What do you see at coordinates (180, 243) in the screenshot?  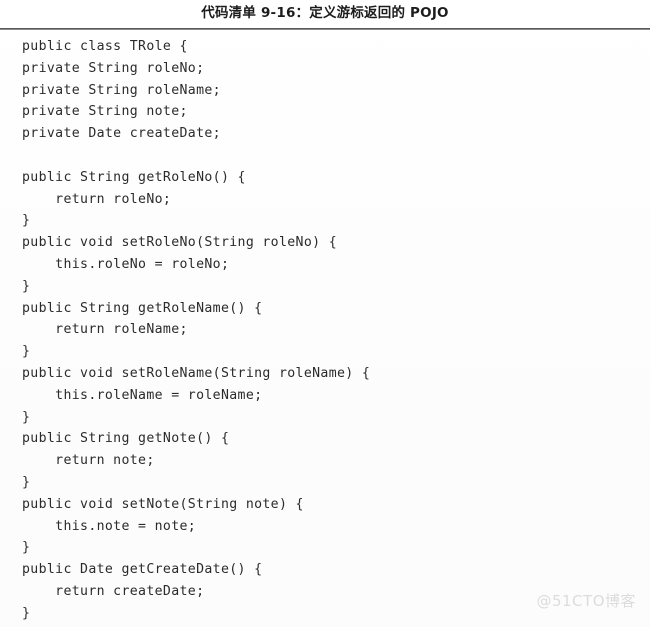 I see `code-line: public void setRoleNo(String roleNo) {` at bounding box center [180, 243].